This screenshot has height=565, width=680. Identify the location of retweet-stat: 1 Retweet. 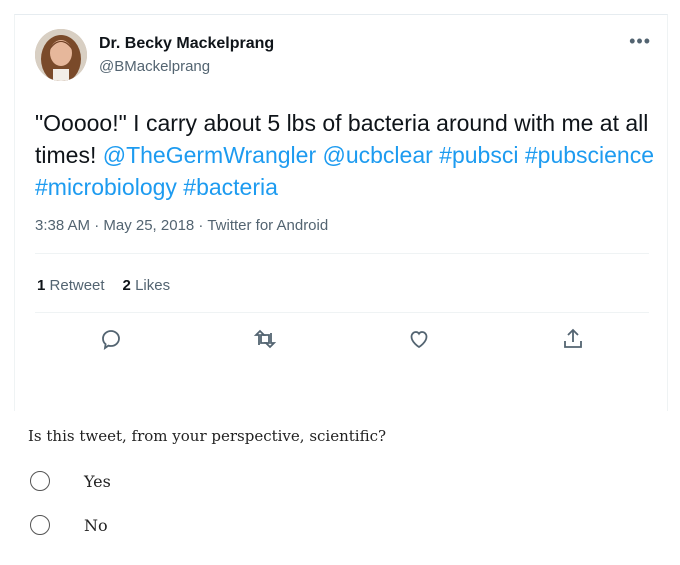
(71, 285).